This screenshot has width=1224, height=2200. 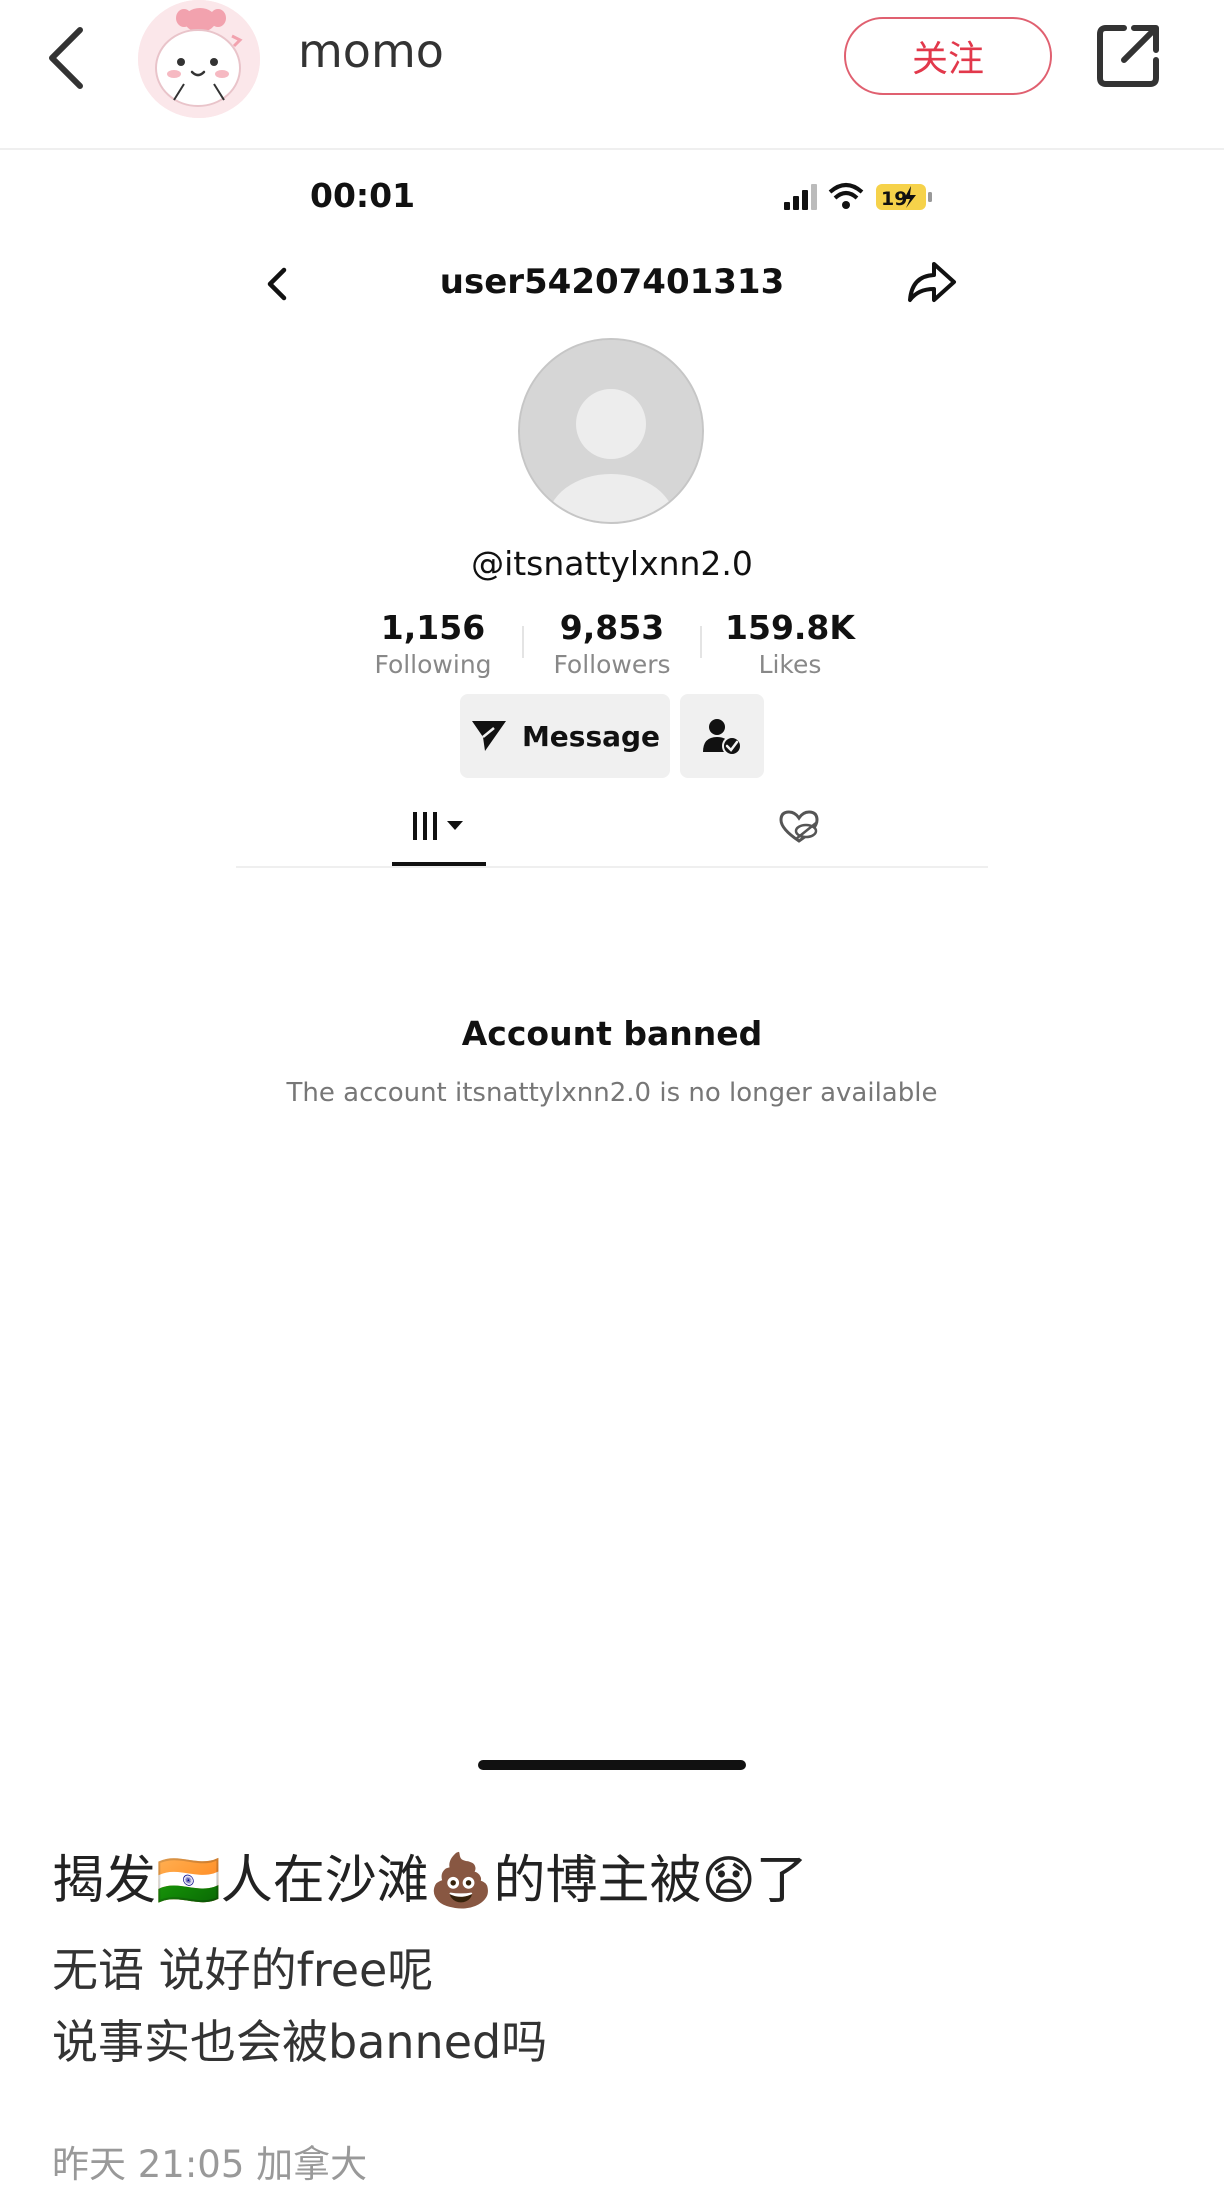 I want to click on author-username: momo, so click(x=371, y=51).